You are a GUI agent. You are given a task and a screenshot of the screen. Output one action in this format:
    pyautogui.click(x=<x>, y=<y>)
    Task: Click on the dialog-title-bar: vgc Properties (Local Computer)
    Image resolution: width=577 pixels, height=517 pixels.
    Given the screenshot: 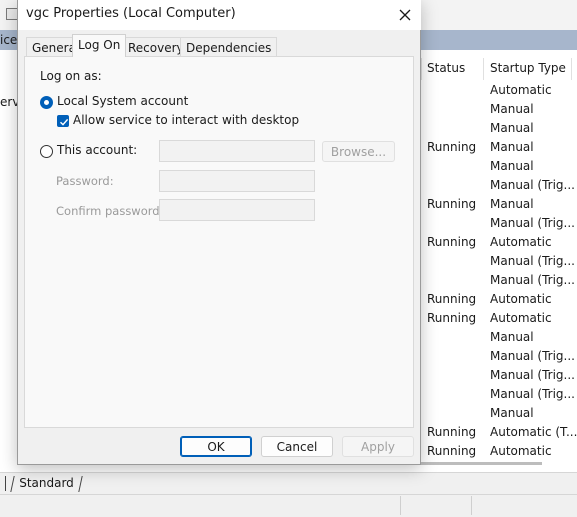 What is the action you would take?
    pyautogui.click(x=219, y=15)
    